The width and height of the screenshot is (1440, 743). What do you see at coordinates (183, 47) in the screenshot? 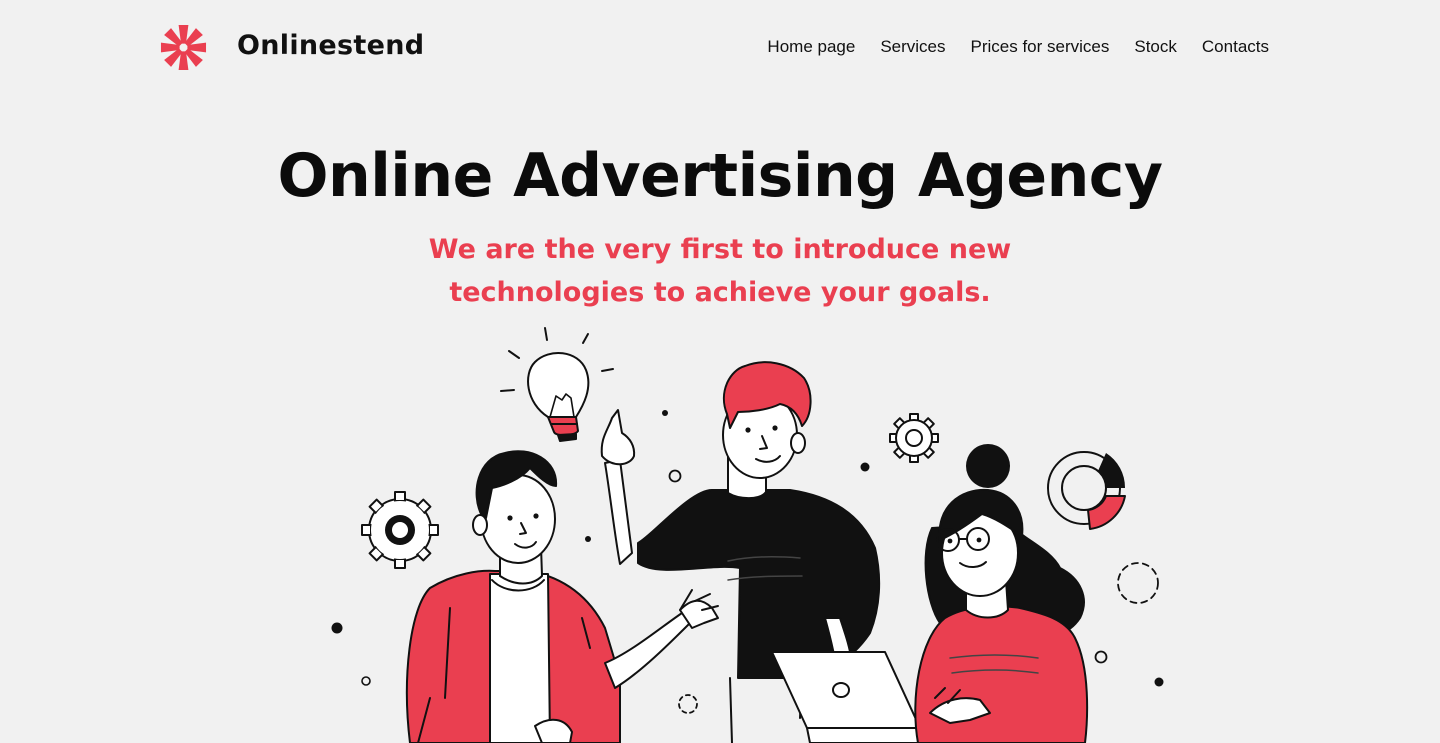
I see `starburst-logo-icon` at bounding box center [183, 47].